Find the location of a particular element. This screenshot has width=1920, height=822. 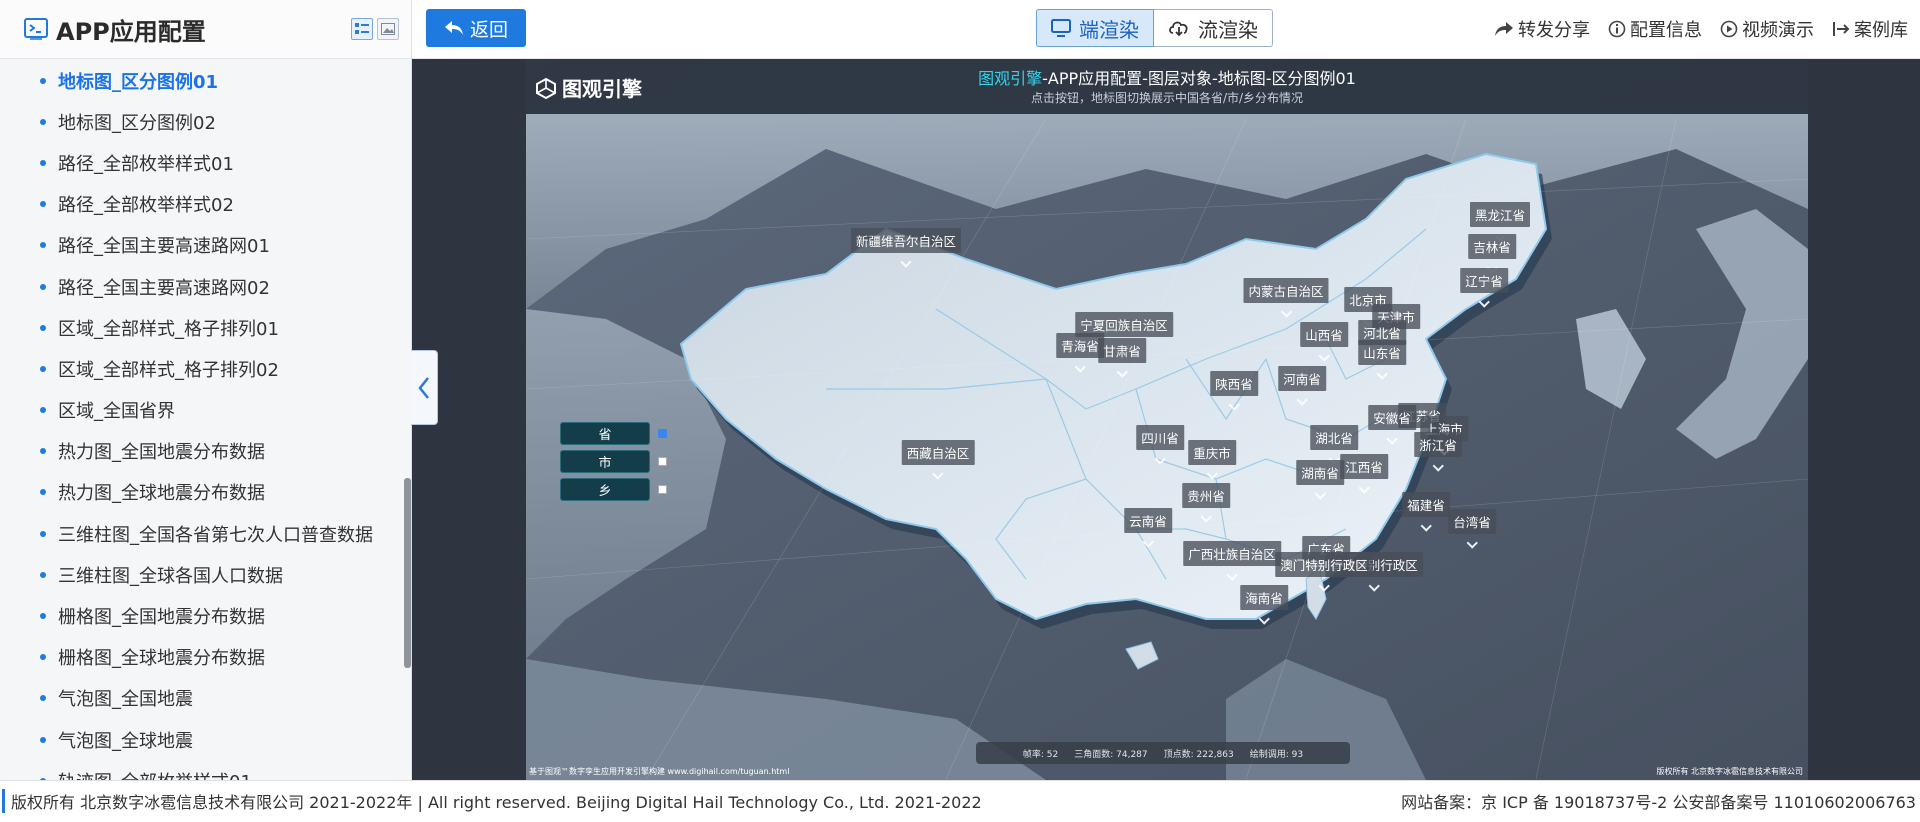

map-marker-label: 内蒙古自治区 is located at coordinates (1286, 298).